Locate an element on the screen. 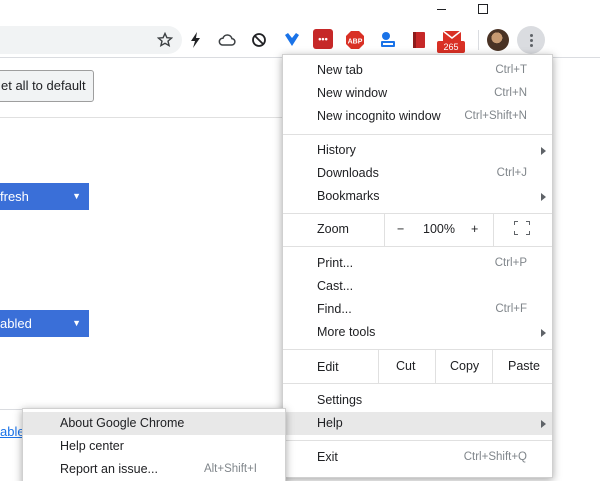 The height and width of the screenshot is (481, 600). menu-item-label: Exit is located at coordinates (327, 457).